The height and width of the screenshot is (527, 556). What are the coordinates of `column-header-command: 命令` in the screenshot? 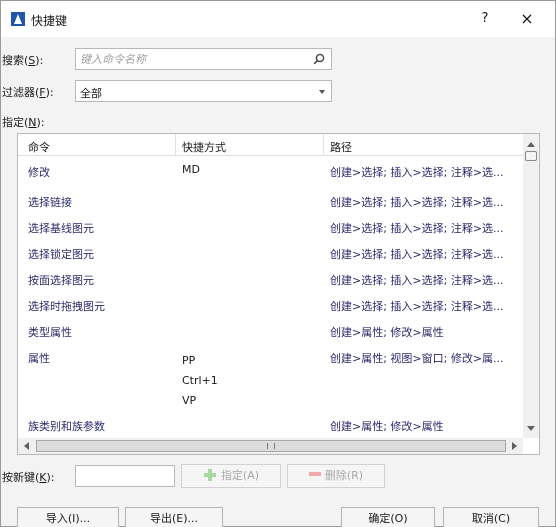 It's located at (39, 147).